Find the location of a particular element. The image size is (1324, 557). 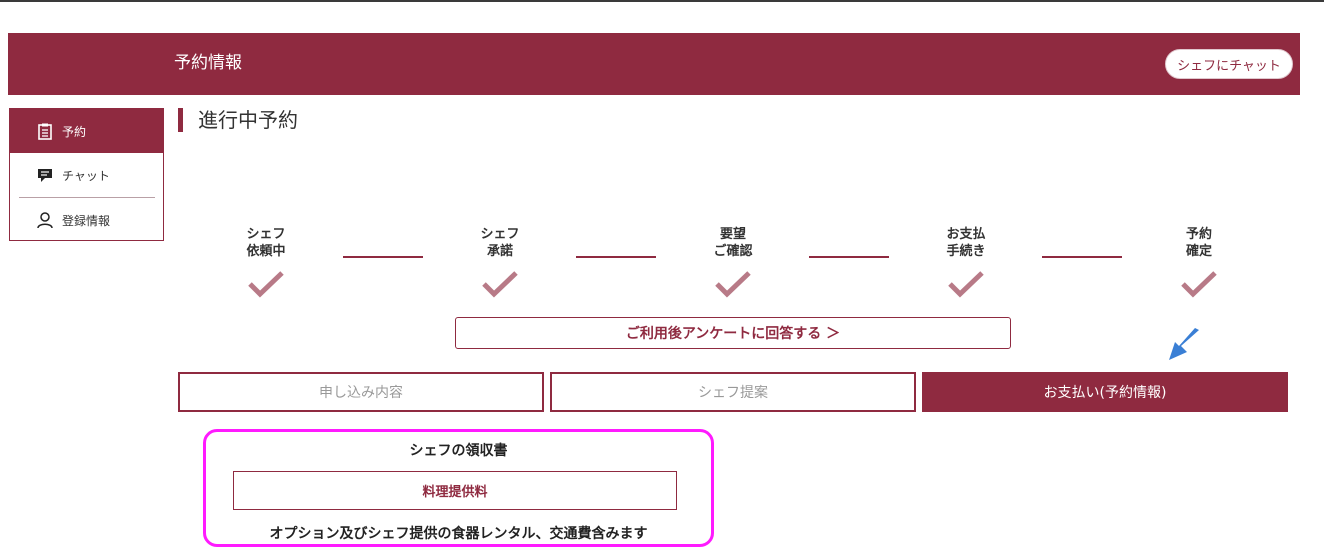

step-label-line1: お支払 is located at coordinates (966, 234).